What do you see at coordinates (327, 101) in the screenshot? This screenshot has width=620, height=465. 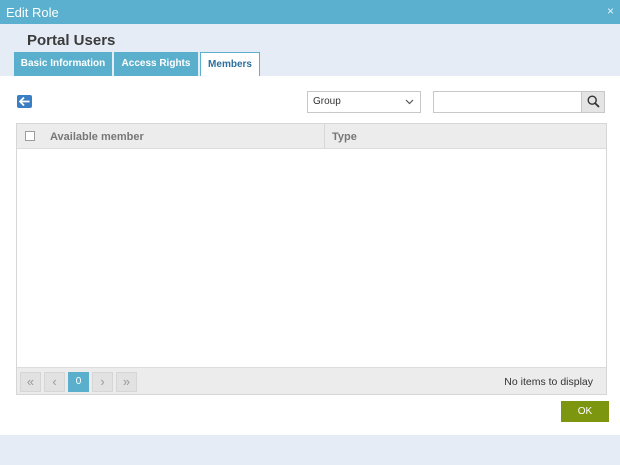 I see `member-type-value: Group` at bounding box center [327, 101].